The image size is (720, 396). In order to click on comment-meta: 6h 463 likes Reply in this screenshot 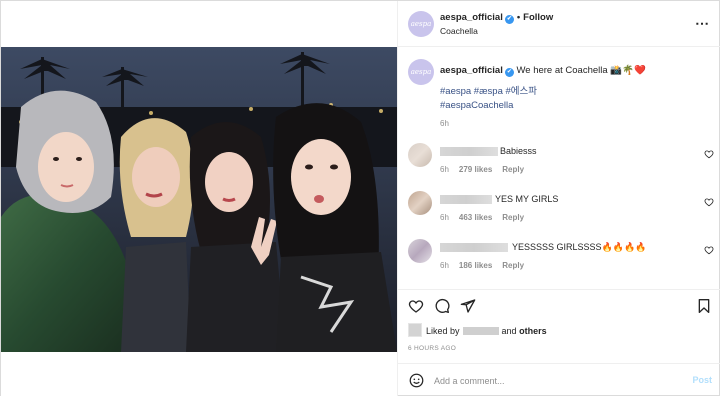, I will do `click(487, 217)`.